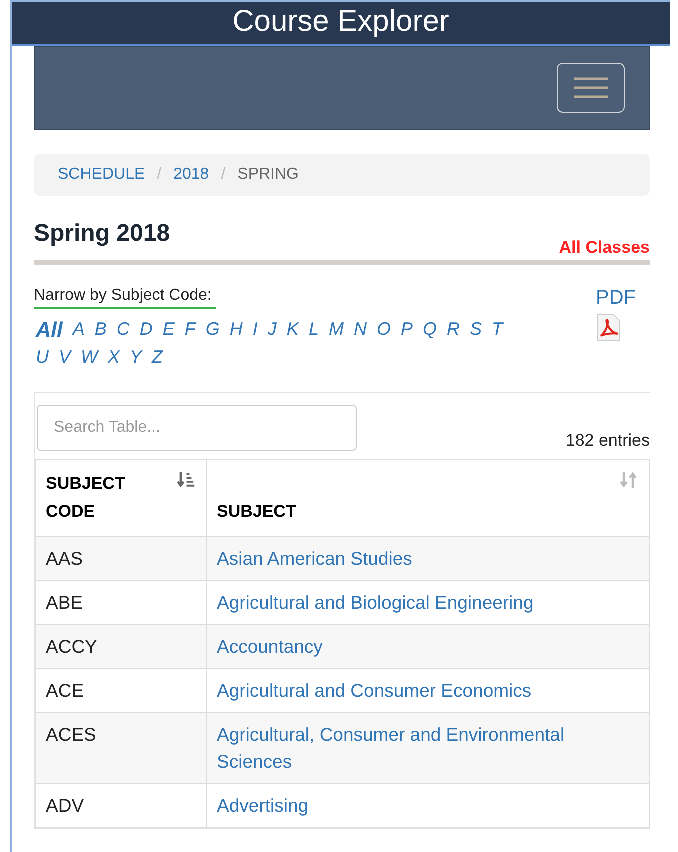 This screenshot has width=678, height=852. I want to click on letter-filter-link: P, so click(406, 331).